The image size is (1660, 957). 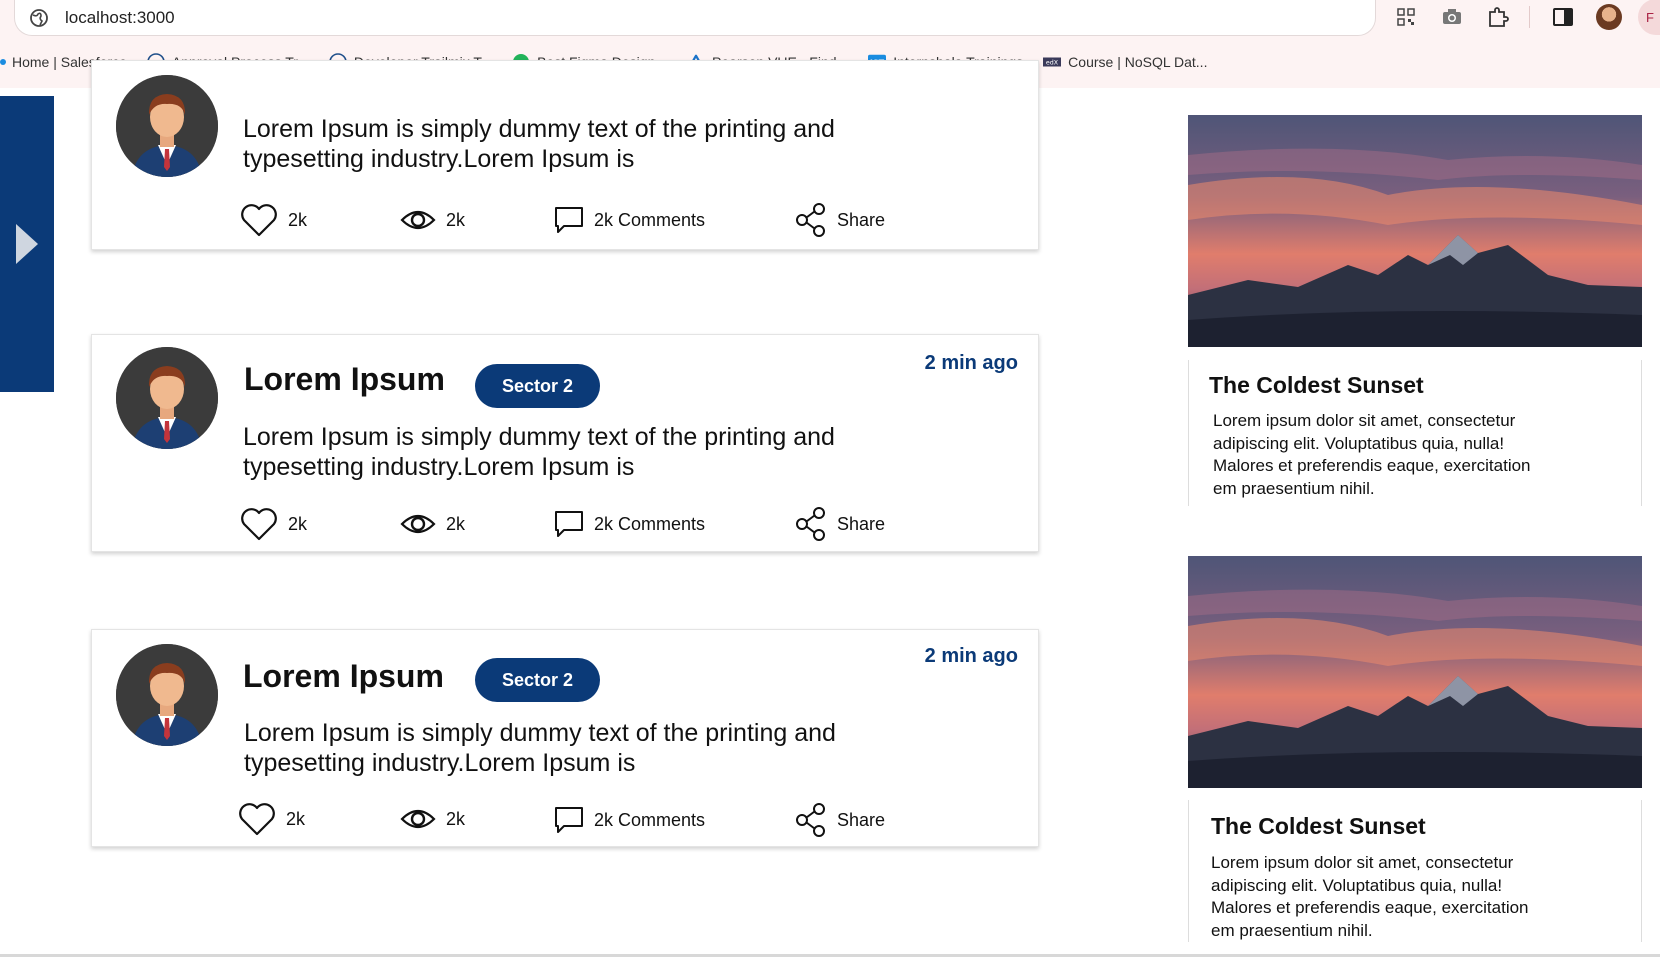 What do you see at coordinates (1498, 17) in the screenshot?
I see `extensions-icon` at bounding box center [1498, 17].